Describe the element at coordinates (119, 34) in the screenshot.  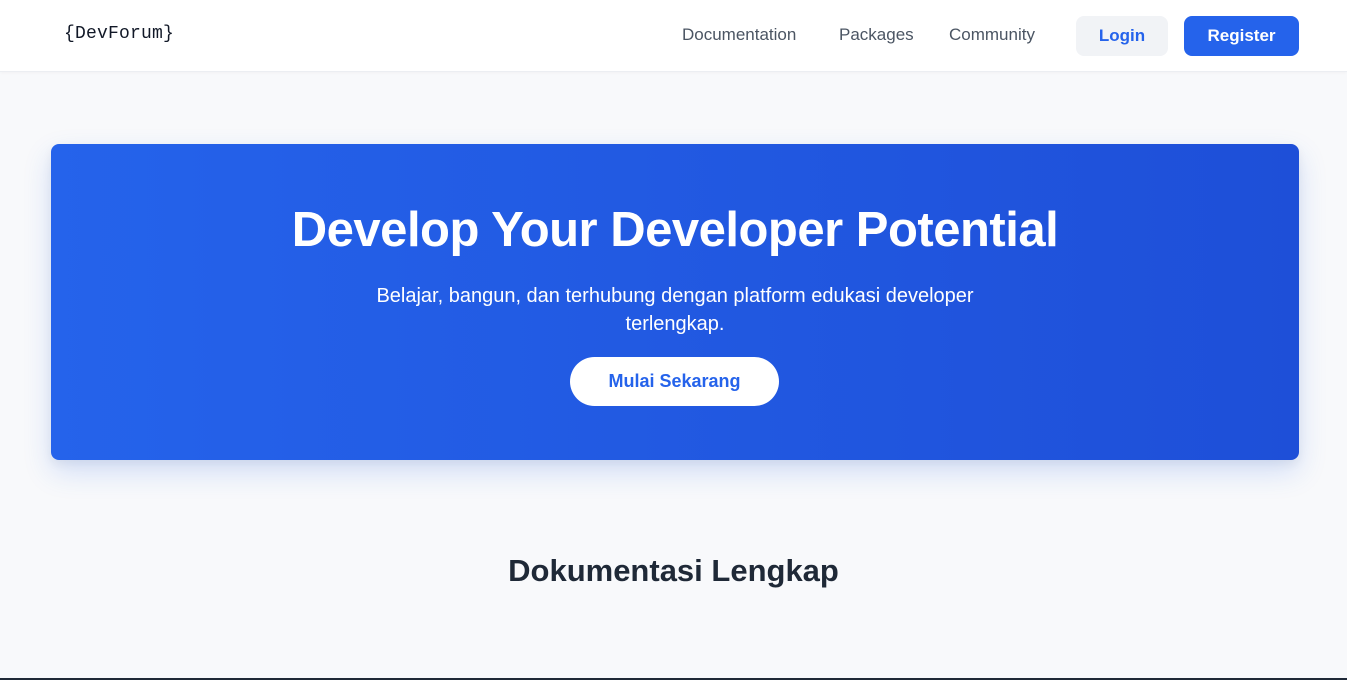
I see `site-logo: {DevForum}` at that location.